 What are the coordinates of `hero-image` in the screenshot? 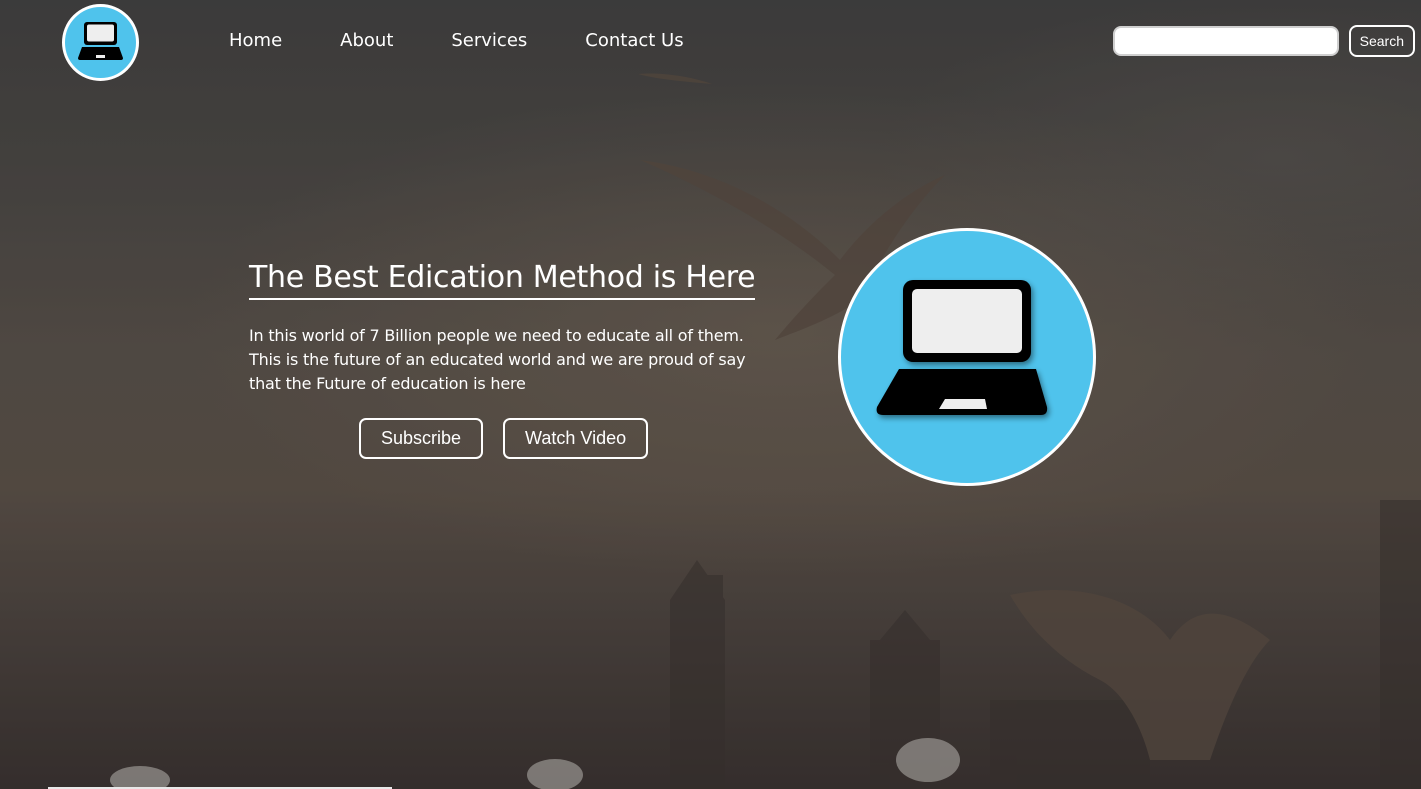 It's located at (967, 357).